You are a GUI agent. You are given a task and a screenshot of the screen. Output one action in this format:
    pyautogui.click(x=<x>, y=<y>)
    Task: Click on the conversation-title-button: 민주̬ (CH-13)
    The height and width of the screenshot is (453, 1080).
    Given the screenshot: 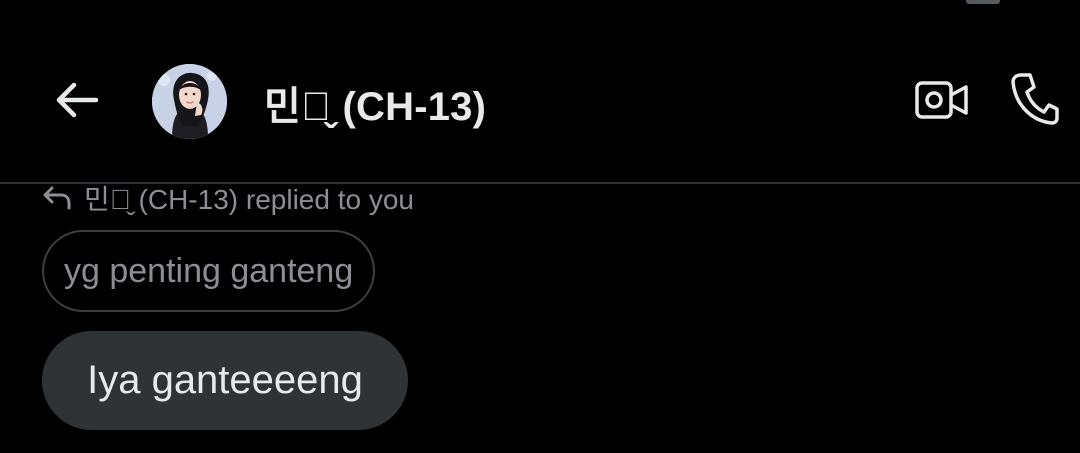 What is the action you would take?
    pyautogui.click(x=375, y=103)
    